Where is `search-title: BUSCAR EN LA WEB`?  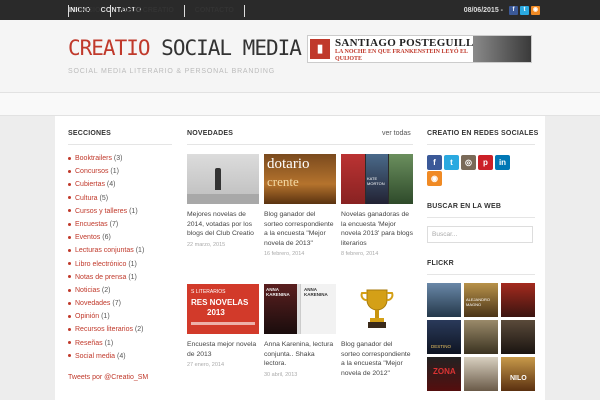 search-title: BUSCAR EN LA WEB is located at coordinates (464, 206).